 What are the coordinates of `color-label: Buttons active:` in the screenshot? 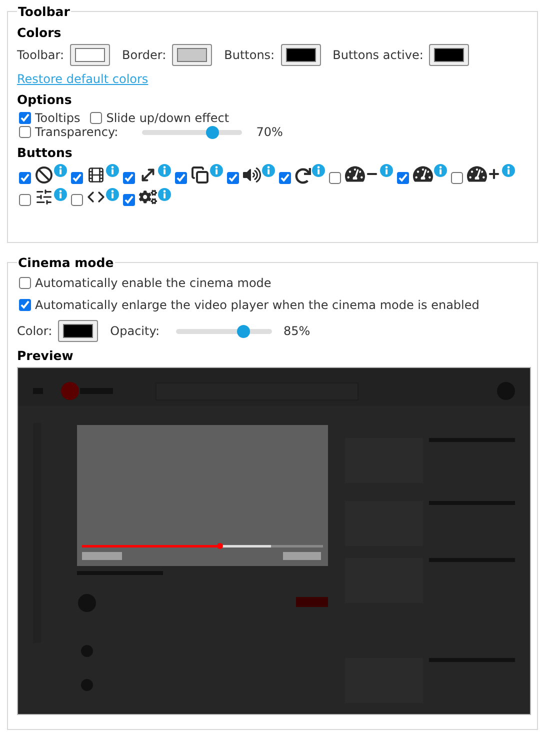 It's located at (378, 55).